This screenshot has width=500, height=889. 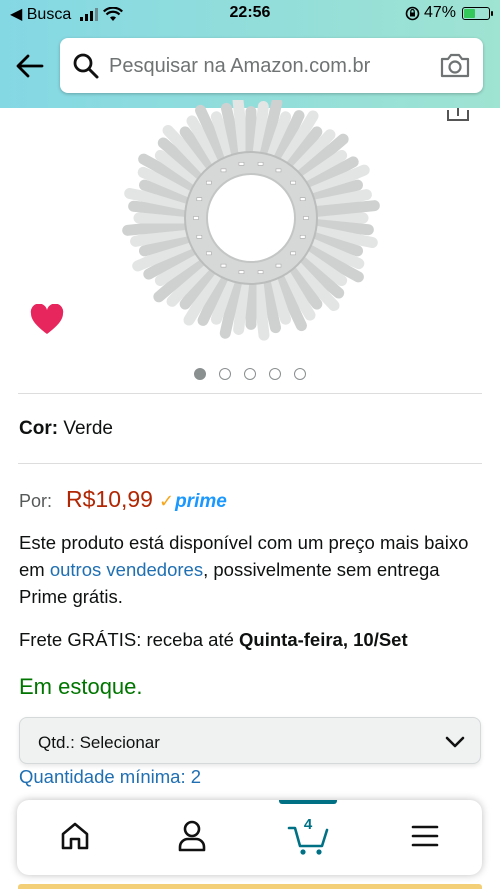 I want to click on price-row: Por: R$10,99 ✓ prime, so click(x=123, y=499).